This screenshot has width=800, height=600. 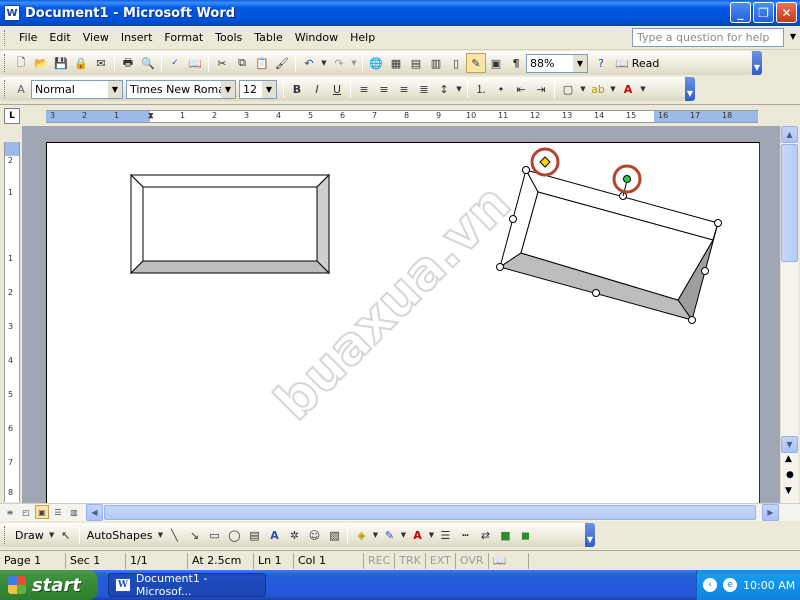 I want to click on restore-button: ❐, so click(x=763, y=12).